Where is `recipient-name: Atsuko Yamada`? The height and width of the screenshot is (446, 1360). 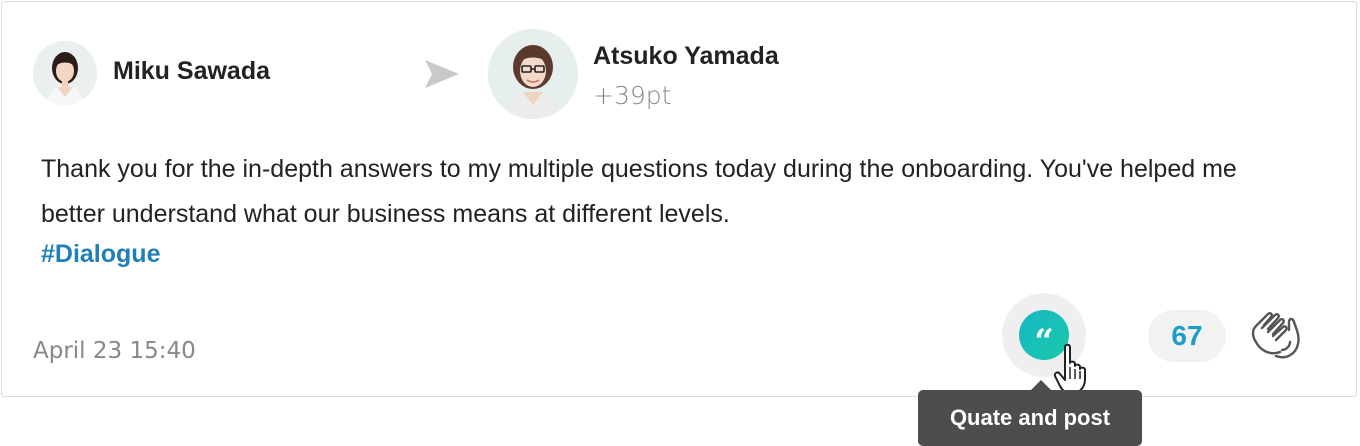
recipient-name: Atsuko Yamada is located at coordinates (686, 56).